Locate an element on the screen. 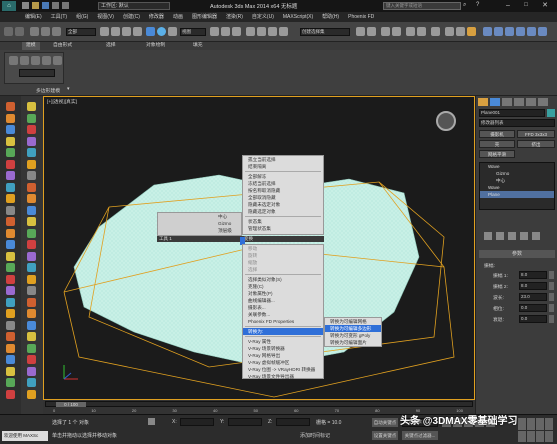 This screenshot has width=557, height=444. quick-access-undo-icon is located at coordinates (55, 5).